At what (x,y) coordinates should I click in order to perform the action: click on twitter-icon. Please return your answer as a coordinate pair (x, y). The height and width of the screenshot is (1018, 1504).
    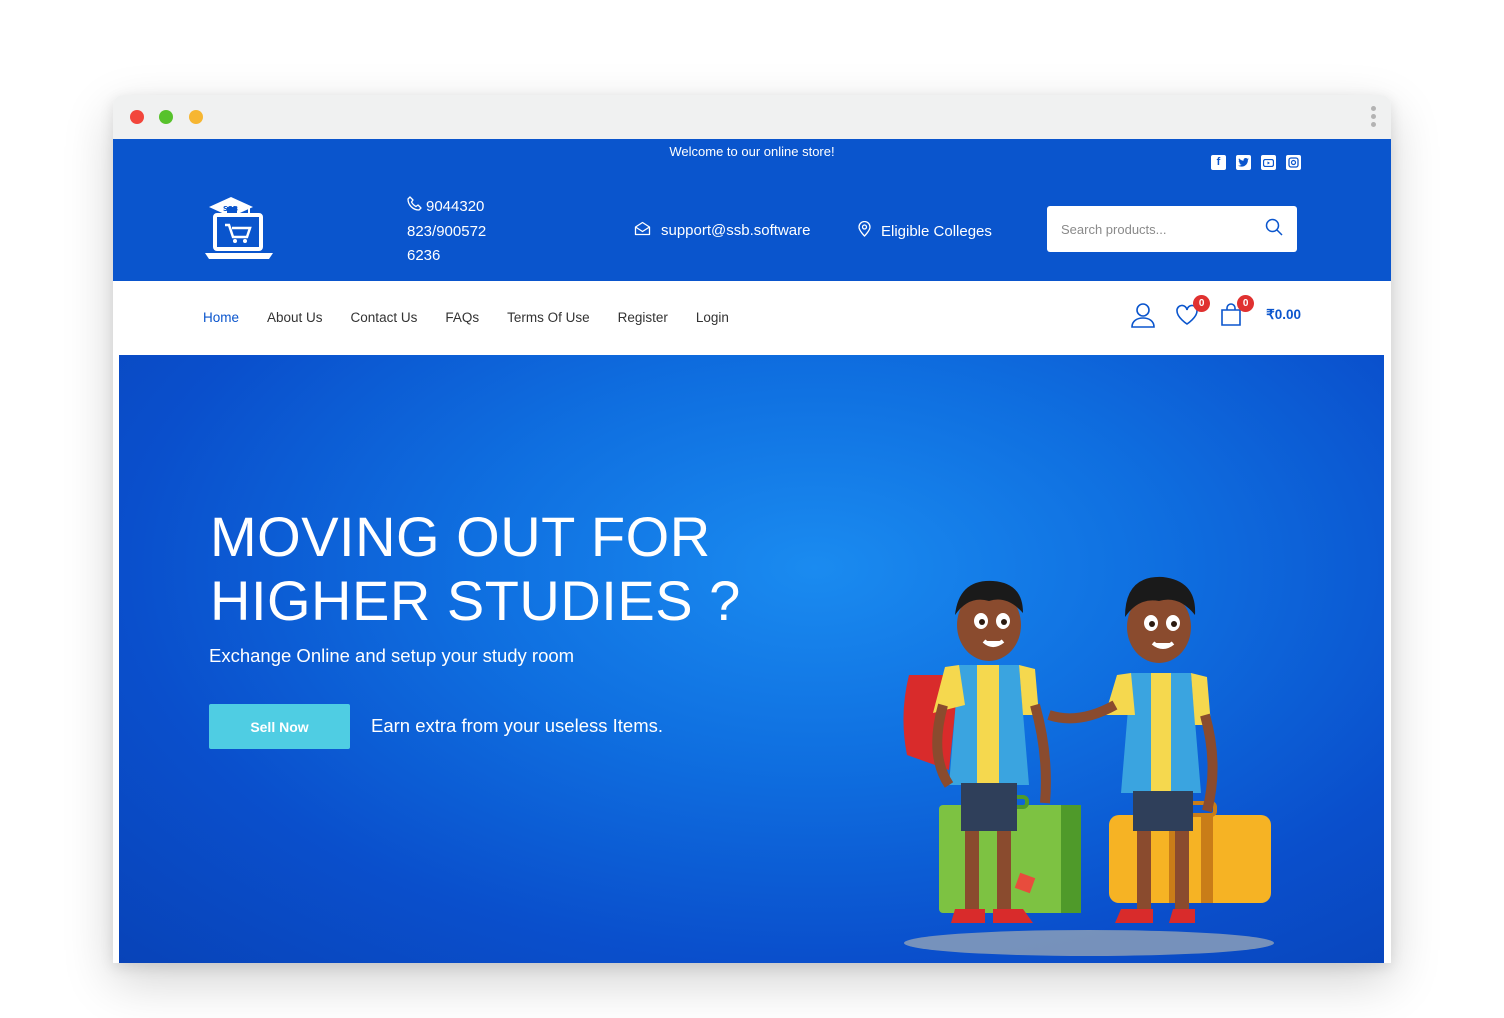
    Looking at the image, I should click on (1243, 162).